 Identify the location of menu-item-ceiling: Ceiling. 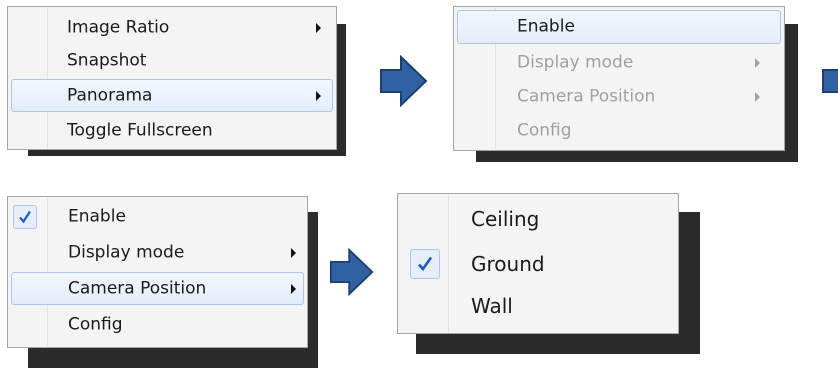
(538, 219).